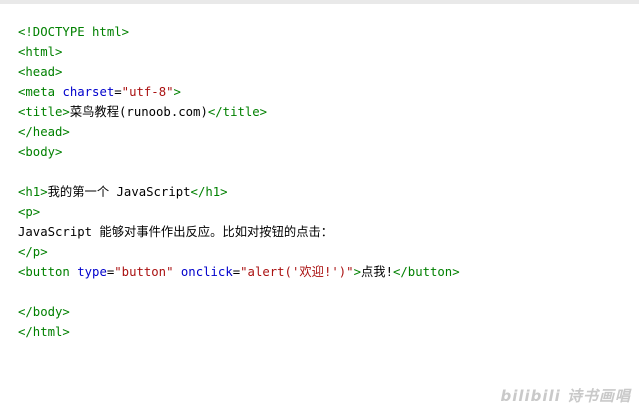 The height and width of the screenshot is (408, 639). Describe the element at coordinates (147, 92) in the screenshot. I see `code-string: "utf-8"` at that location.